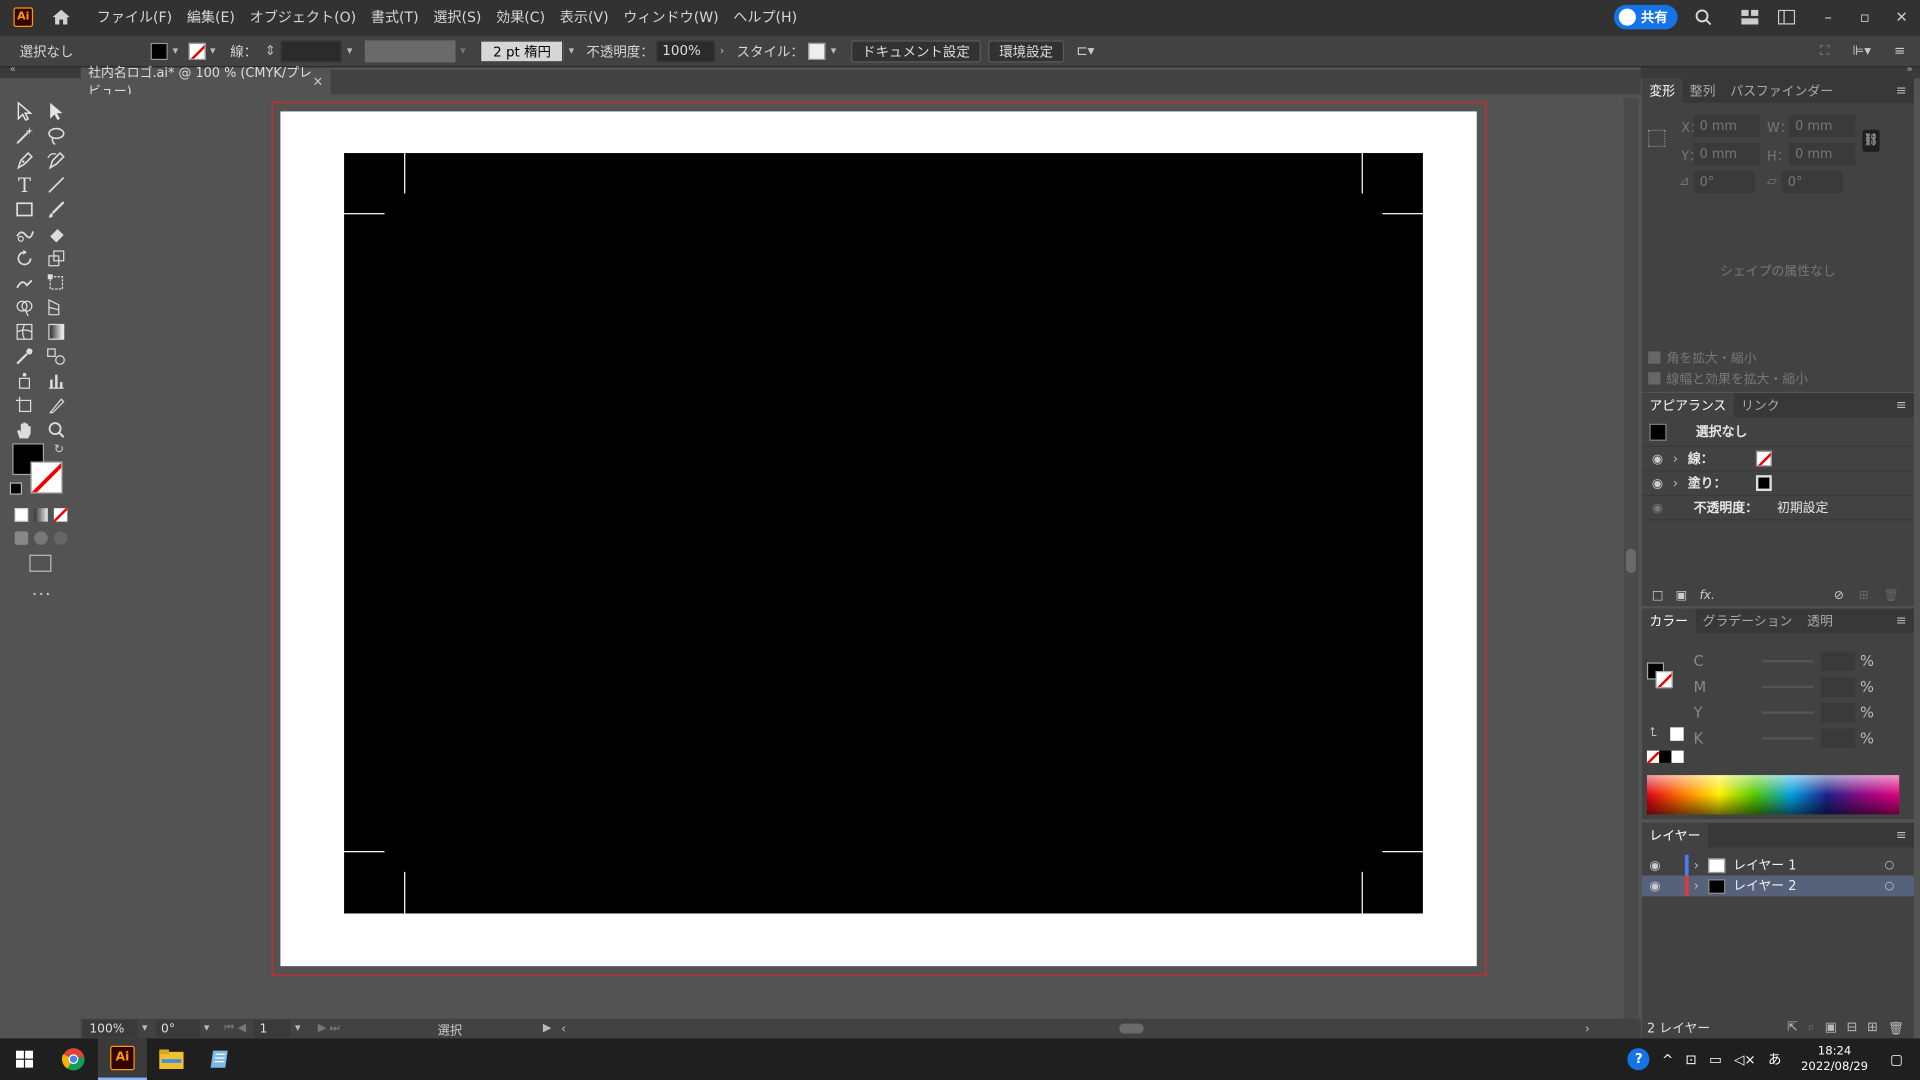 This screenshot has width=1920, height=1080. What do you see at coordinates (817, 51) in the screenshot?
I see `graphic-style-swatch` at bounding box center [817, 51].